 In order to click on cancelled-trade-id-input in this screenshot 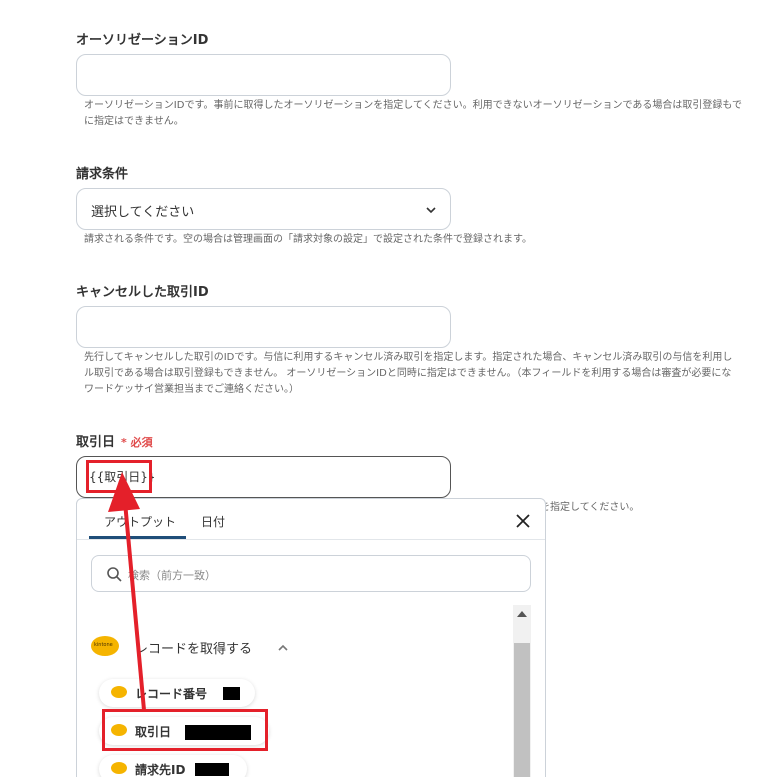, I will do `click(263, 327)`.